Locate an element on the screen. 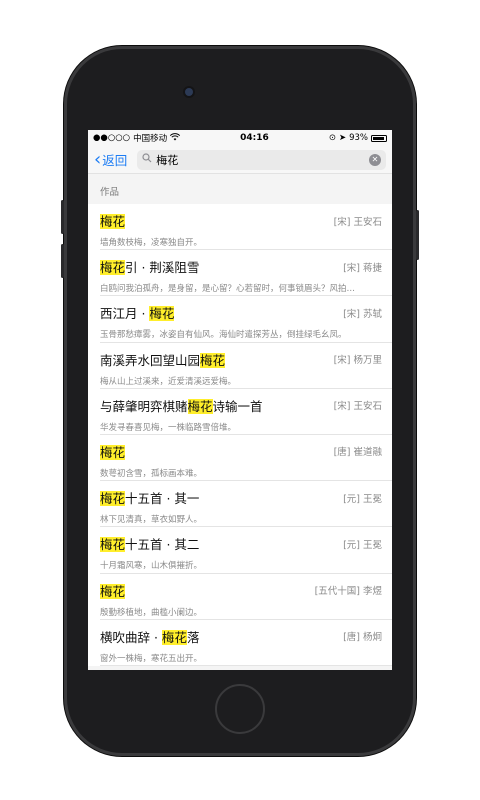  camera-icon is located at coordinates (189, 92).